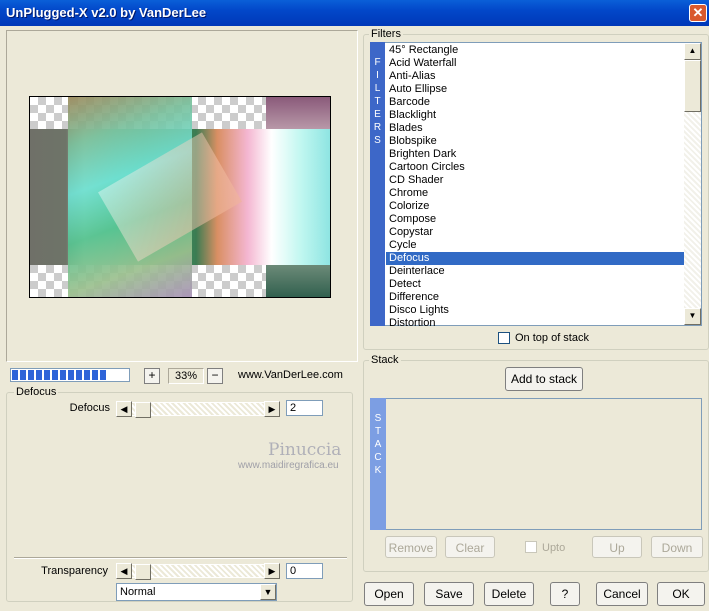 Image resolution: width=709 pixels, height=611 pixels. Describe the element at coordinates (377, 114) in the screenshot. I see `band-letter: E` at that location.